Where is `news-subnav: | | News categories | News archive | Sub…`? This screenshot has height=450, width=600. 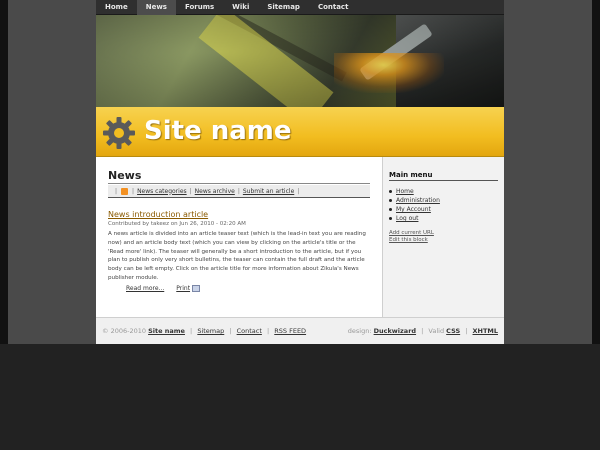 news-subnav: | | News categories | News archive | Sub… is located at coordinates (239, 191).